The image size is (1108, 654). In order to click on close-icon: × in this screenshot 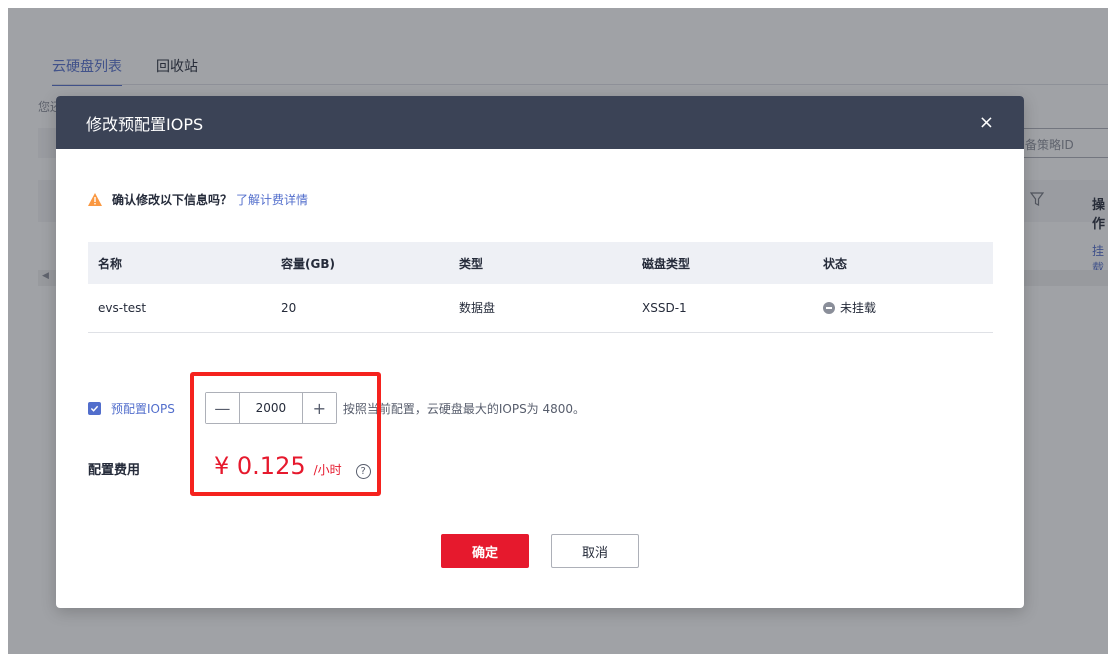, I will do `click(986, 122)`.